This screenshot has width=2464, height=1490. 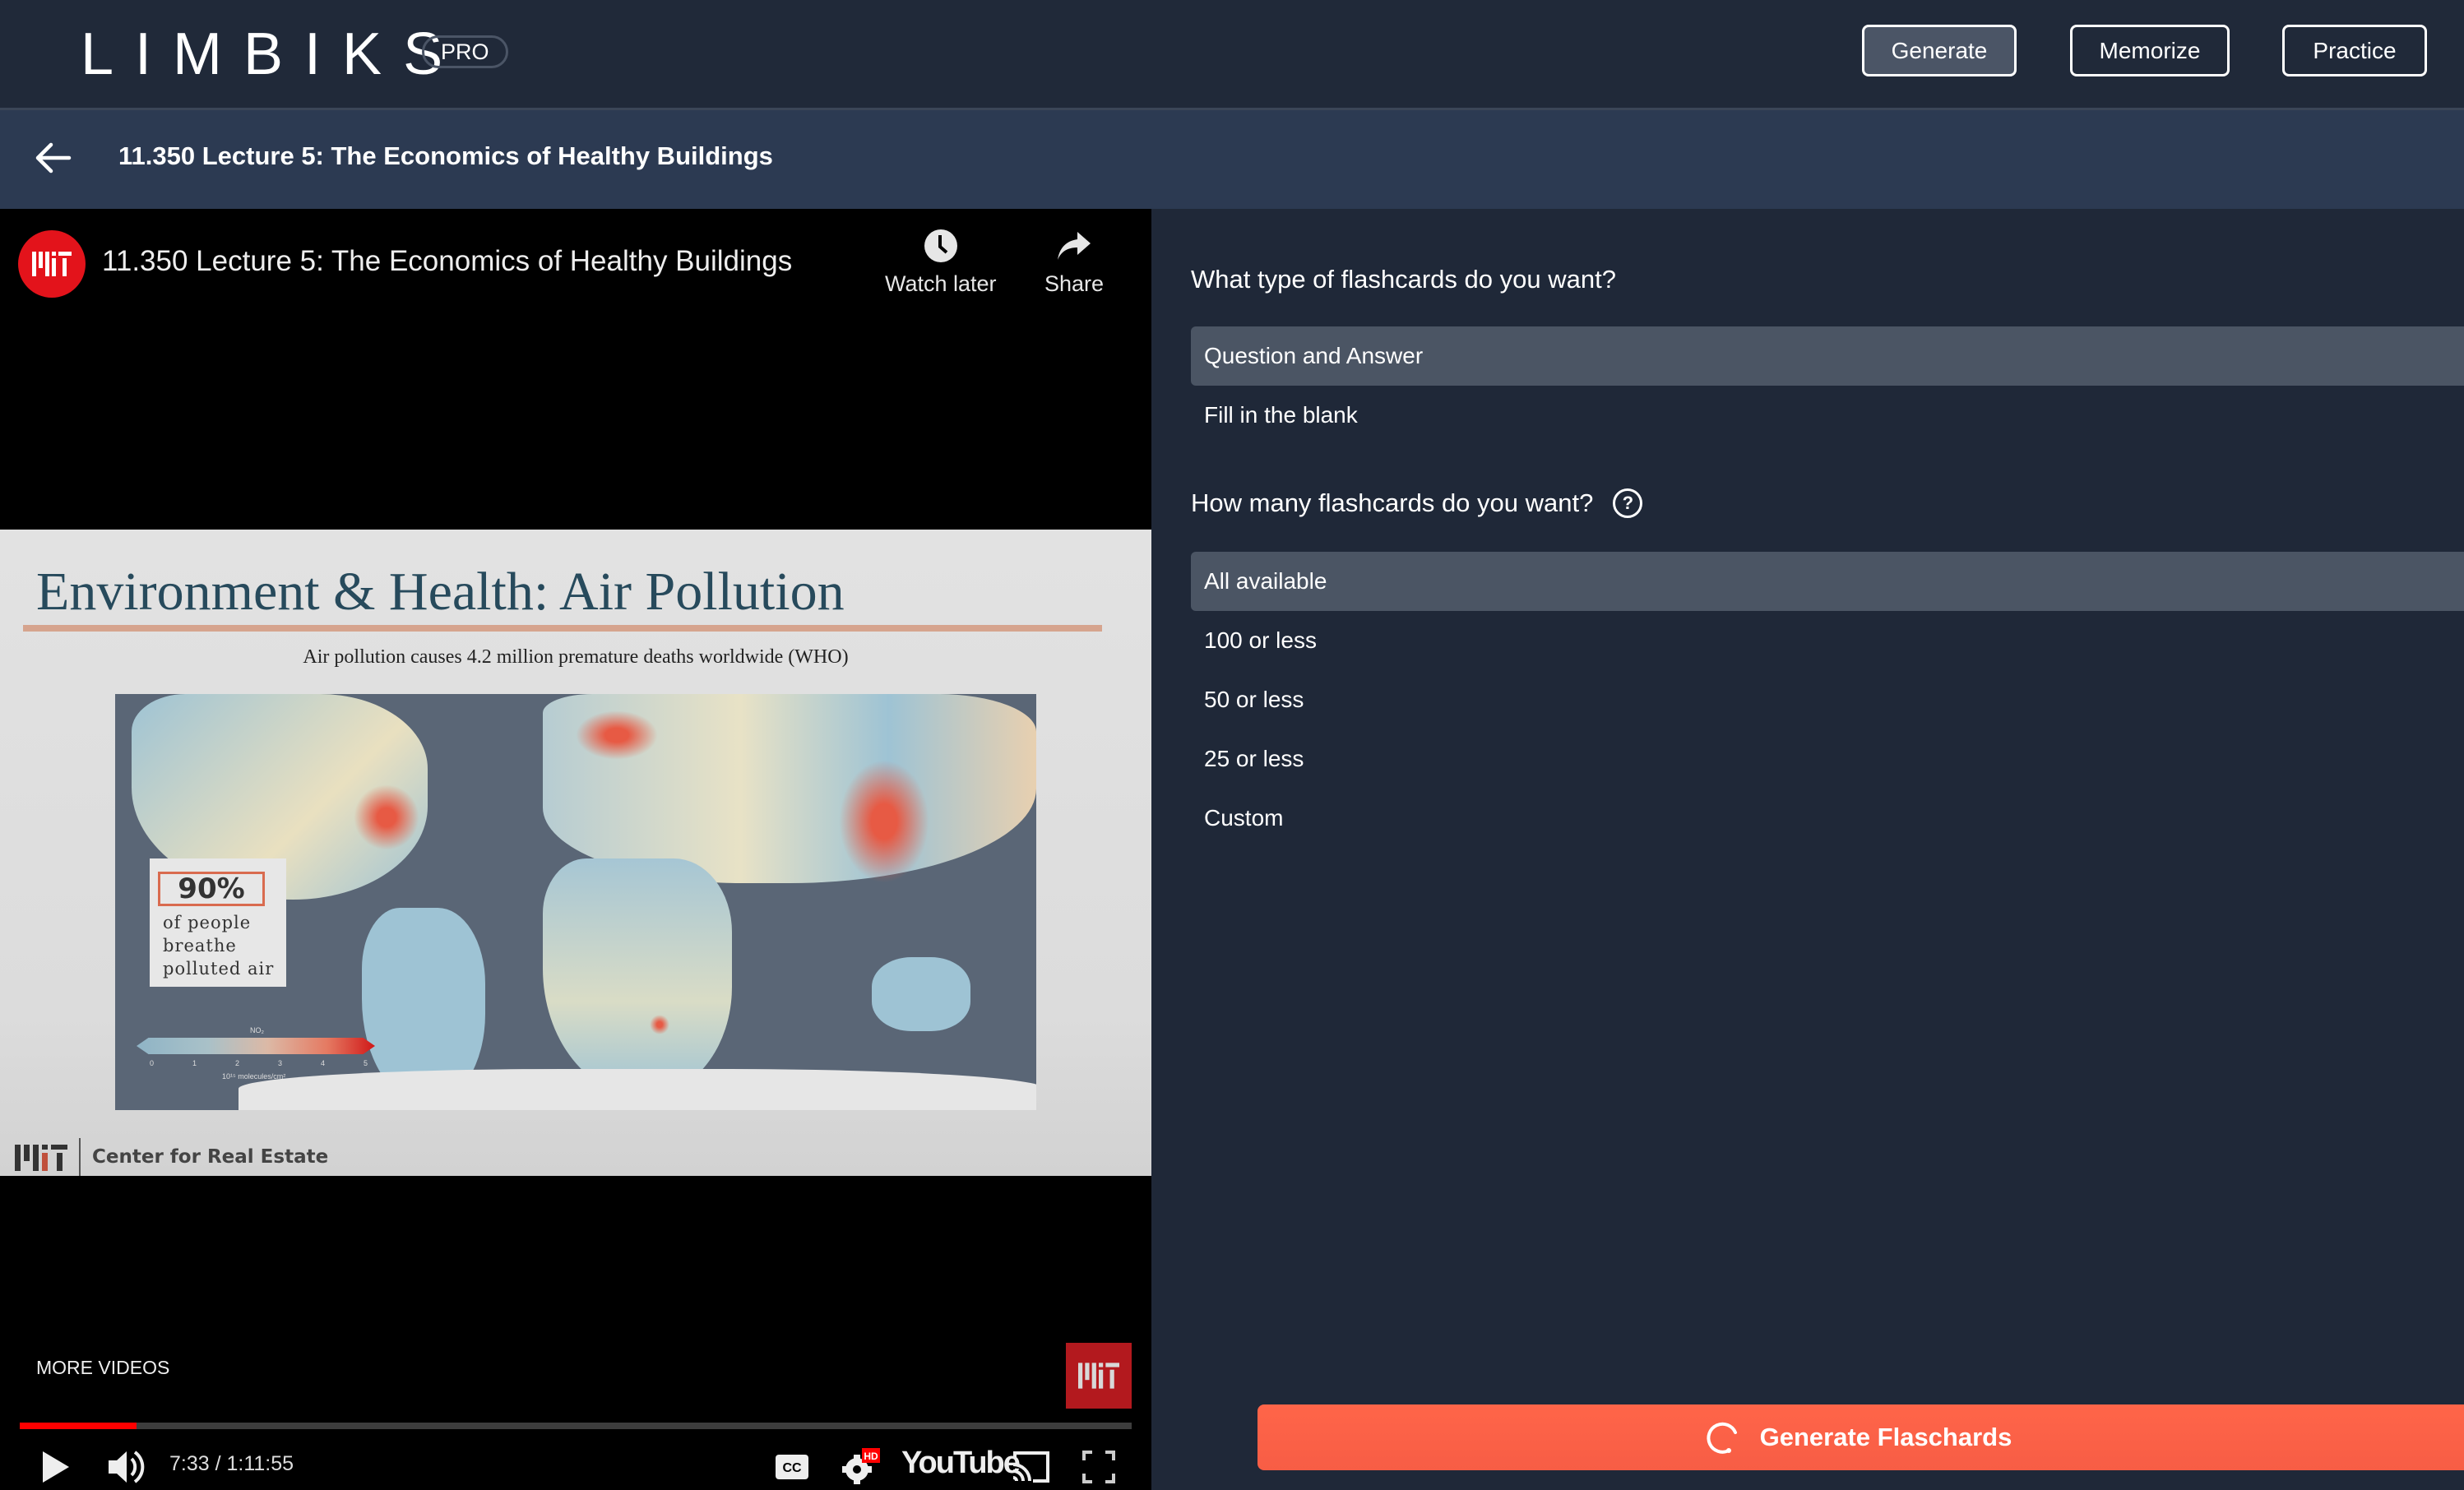 I want to click on loading-spinner-icon, so click(x=1722, y=1438).